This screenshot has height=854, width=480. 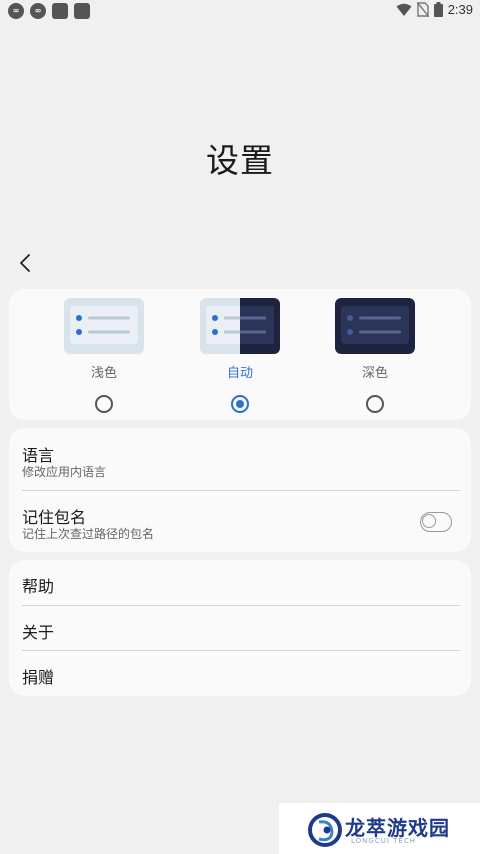 I want to click on help-row: 帮助, so click(x=240, y=582).